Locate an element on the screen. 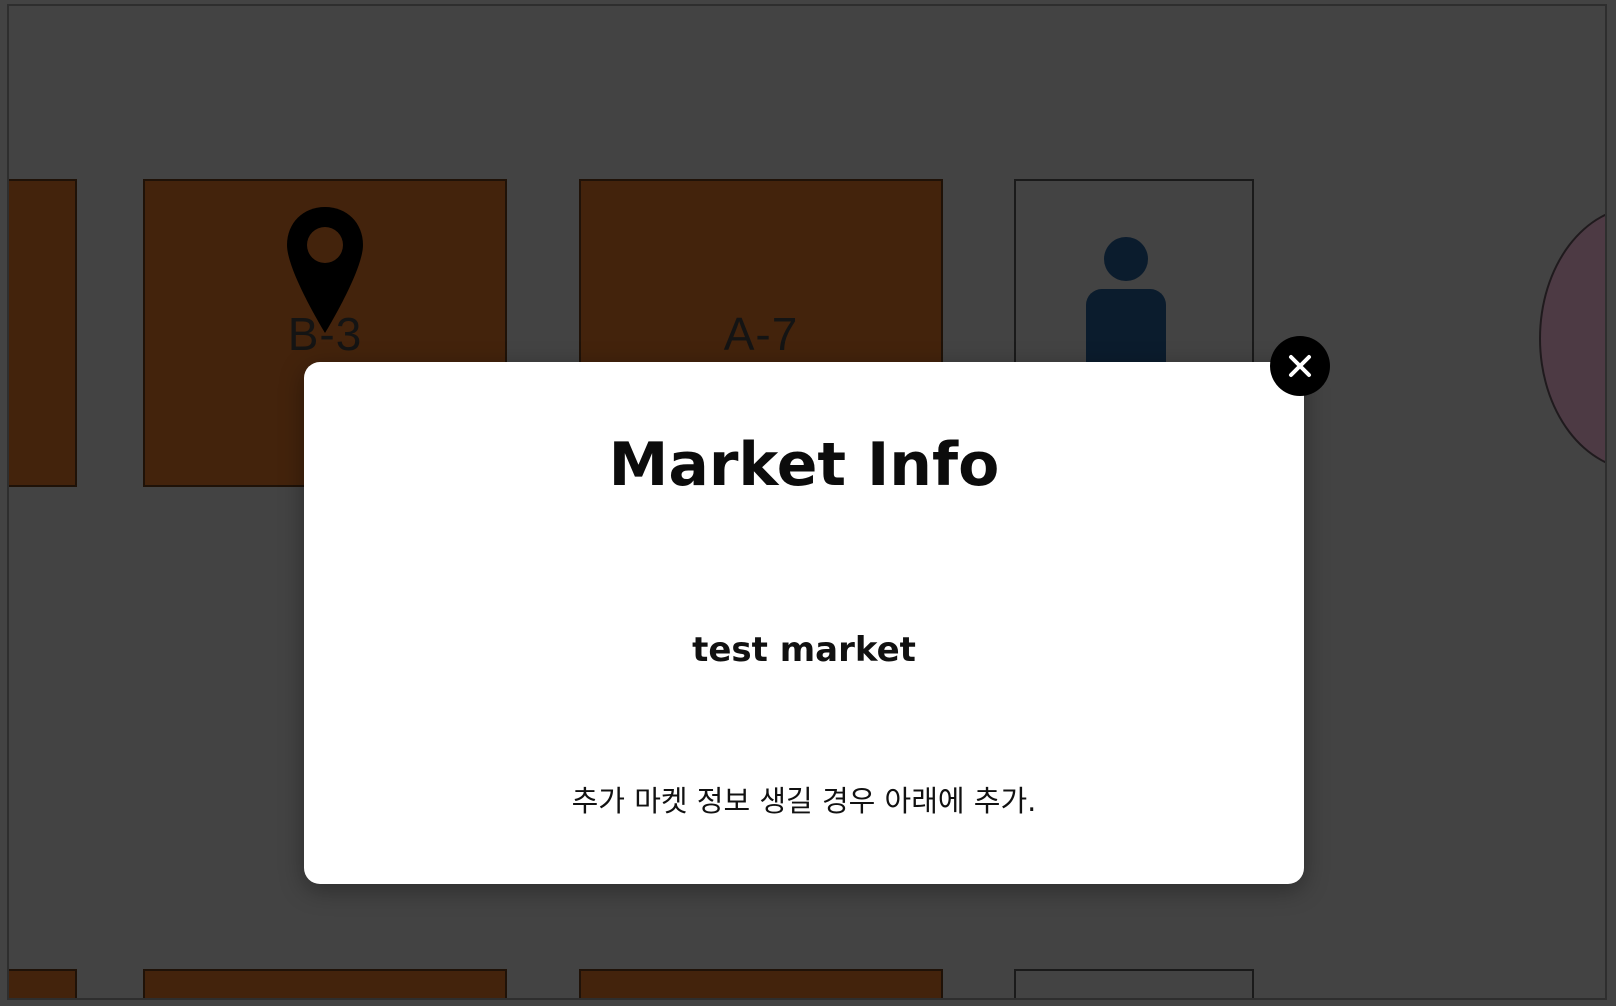 The image size is (1616, 1006). modal-title: Market Info is located at coordinates (804, 465).